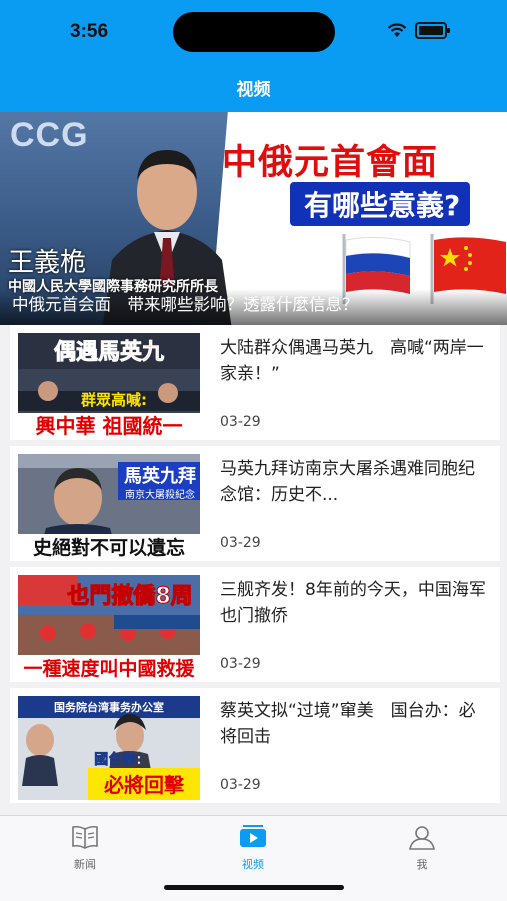 The width and height of the screenshot is (507, 901). I want to click on wifi-icon, so click(397, 30).